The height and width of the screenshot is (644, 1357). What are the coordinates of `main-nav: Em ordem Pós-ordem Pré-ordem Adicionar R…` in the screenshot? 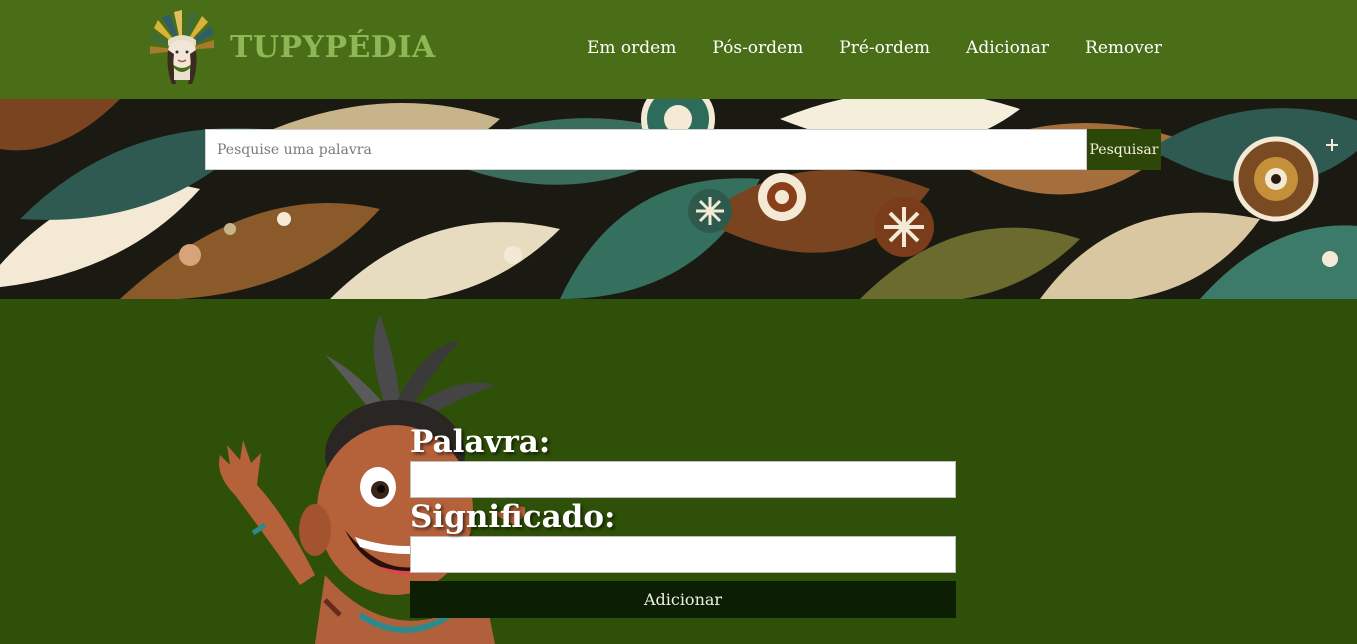 It's located at (874, 48).